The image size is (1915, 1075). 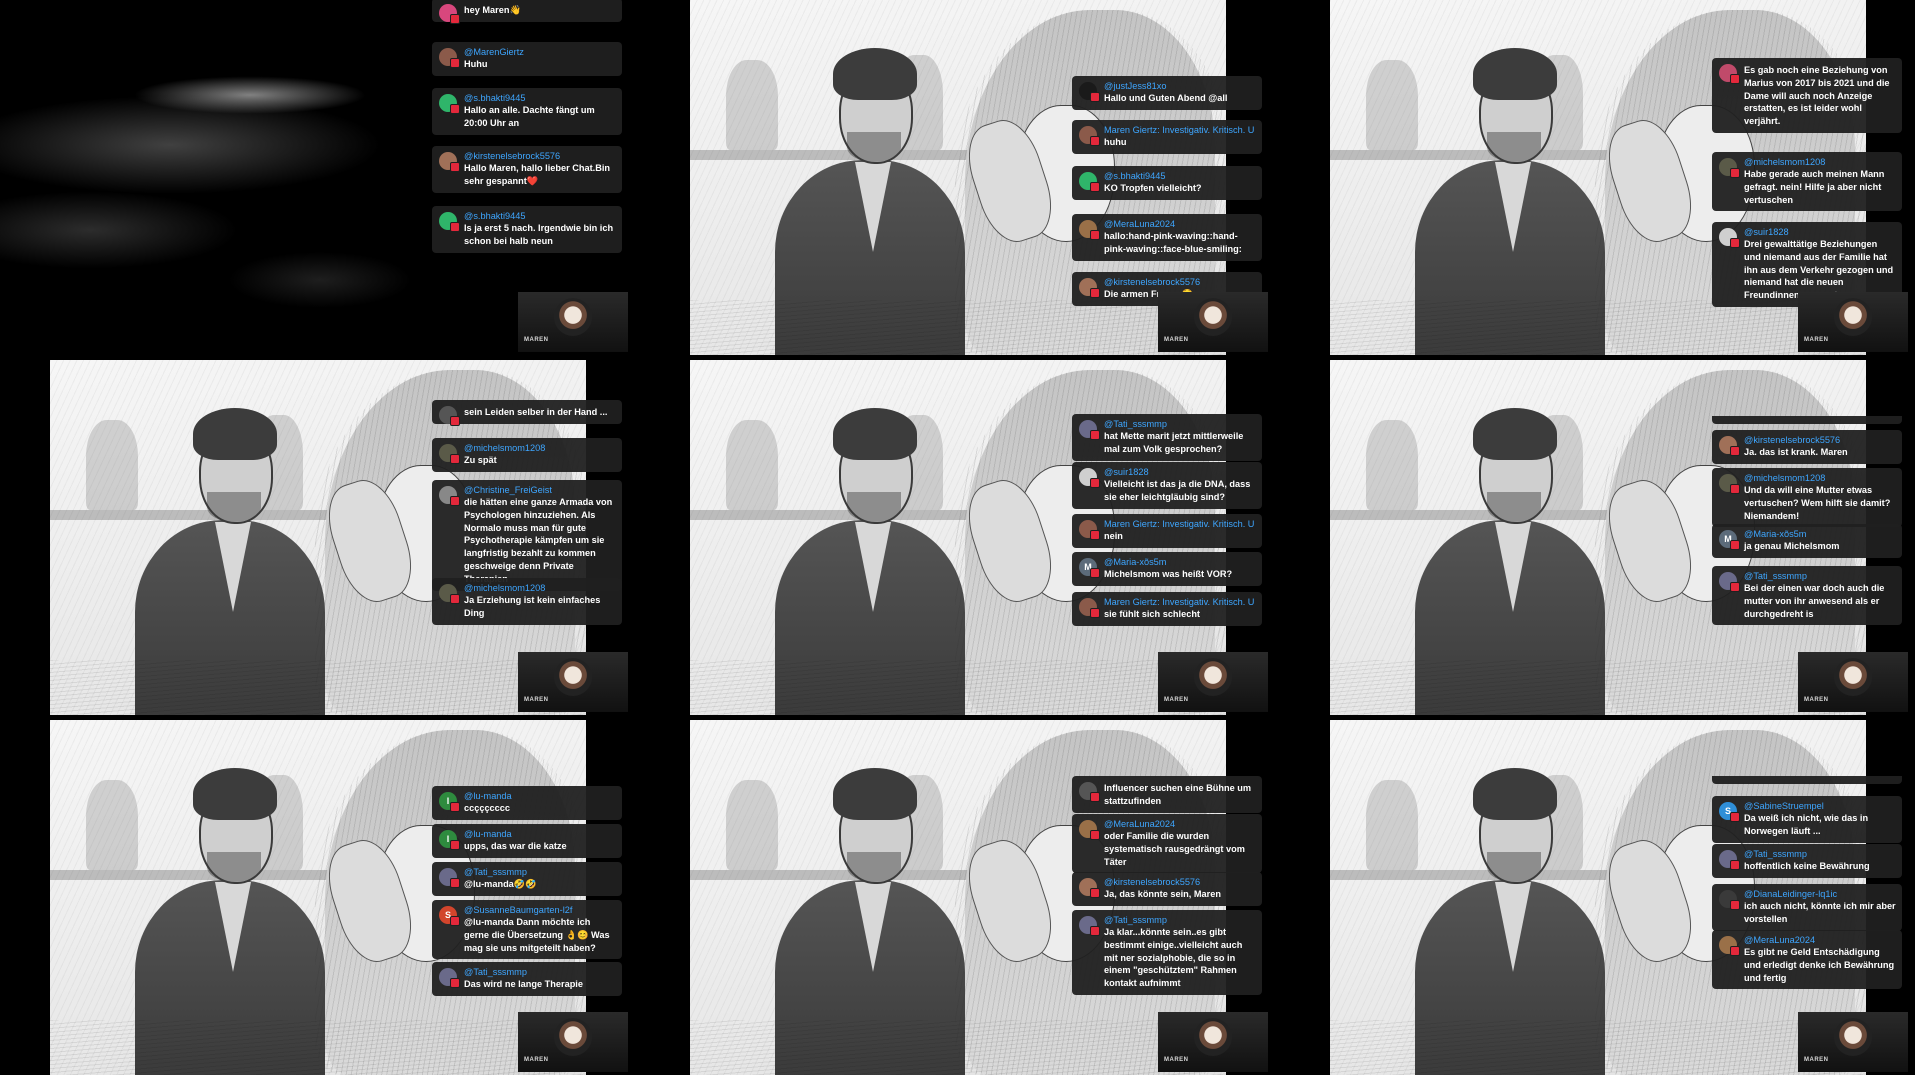 I want to click on user-avatar-icon: l, so click(x=449, y=840).